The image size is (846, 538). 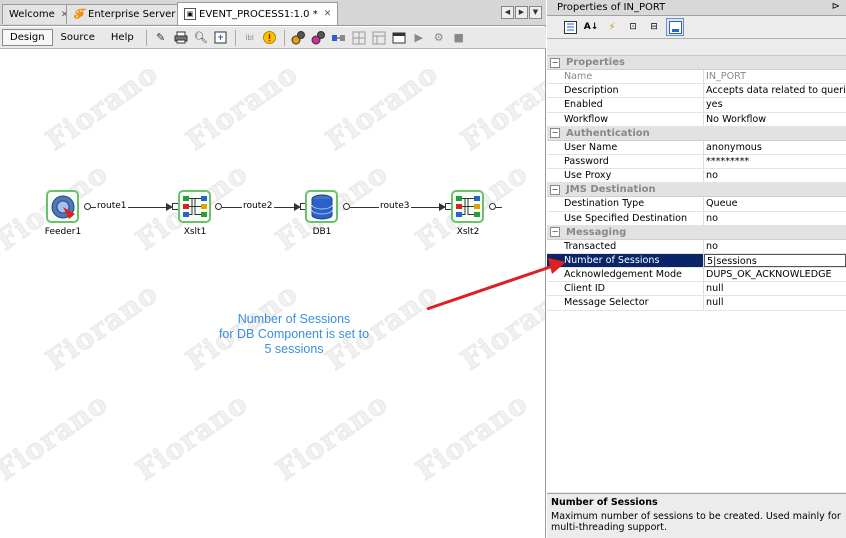 I want to click on category-jms-destination: − JMS Destination, so click(x=696, y=190).